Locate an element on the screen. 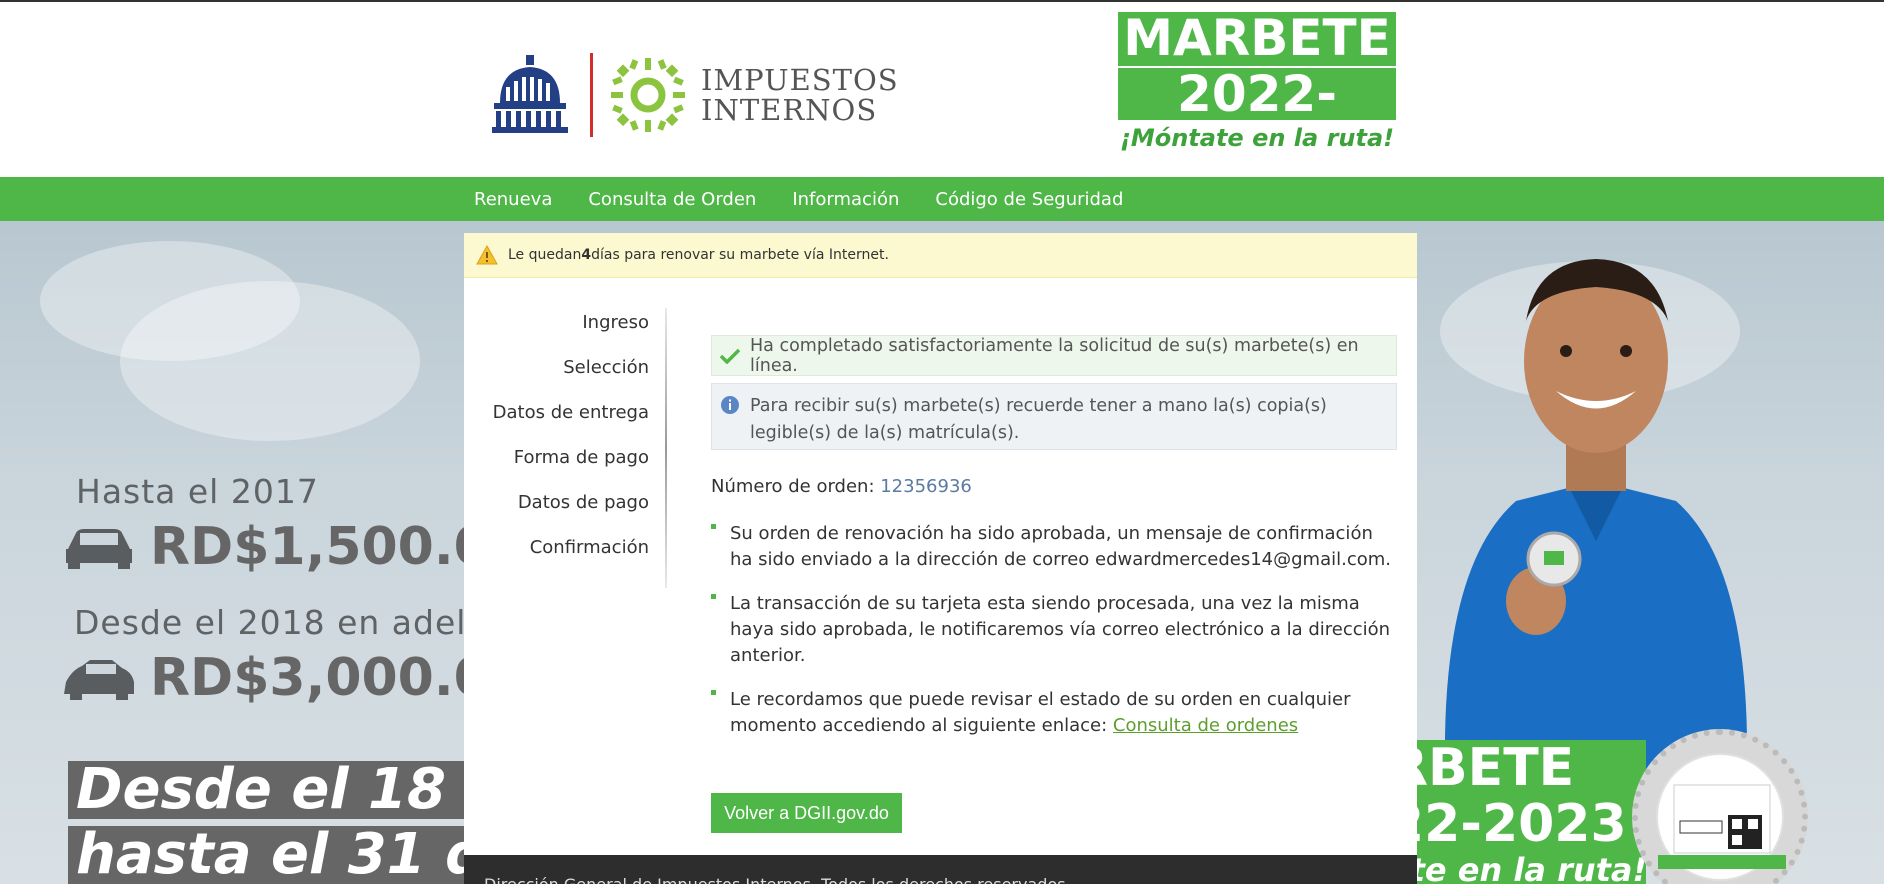 Image resolution: width=1884 pixels, height=884 pixels. qr-code-icon is located at coordinates (1722, 826).